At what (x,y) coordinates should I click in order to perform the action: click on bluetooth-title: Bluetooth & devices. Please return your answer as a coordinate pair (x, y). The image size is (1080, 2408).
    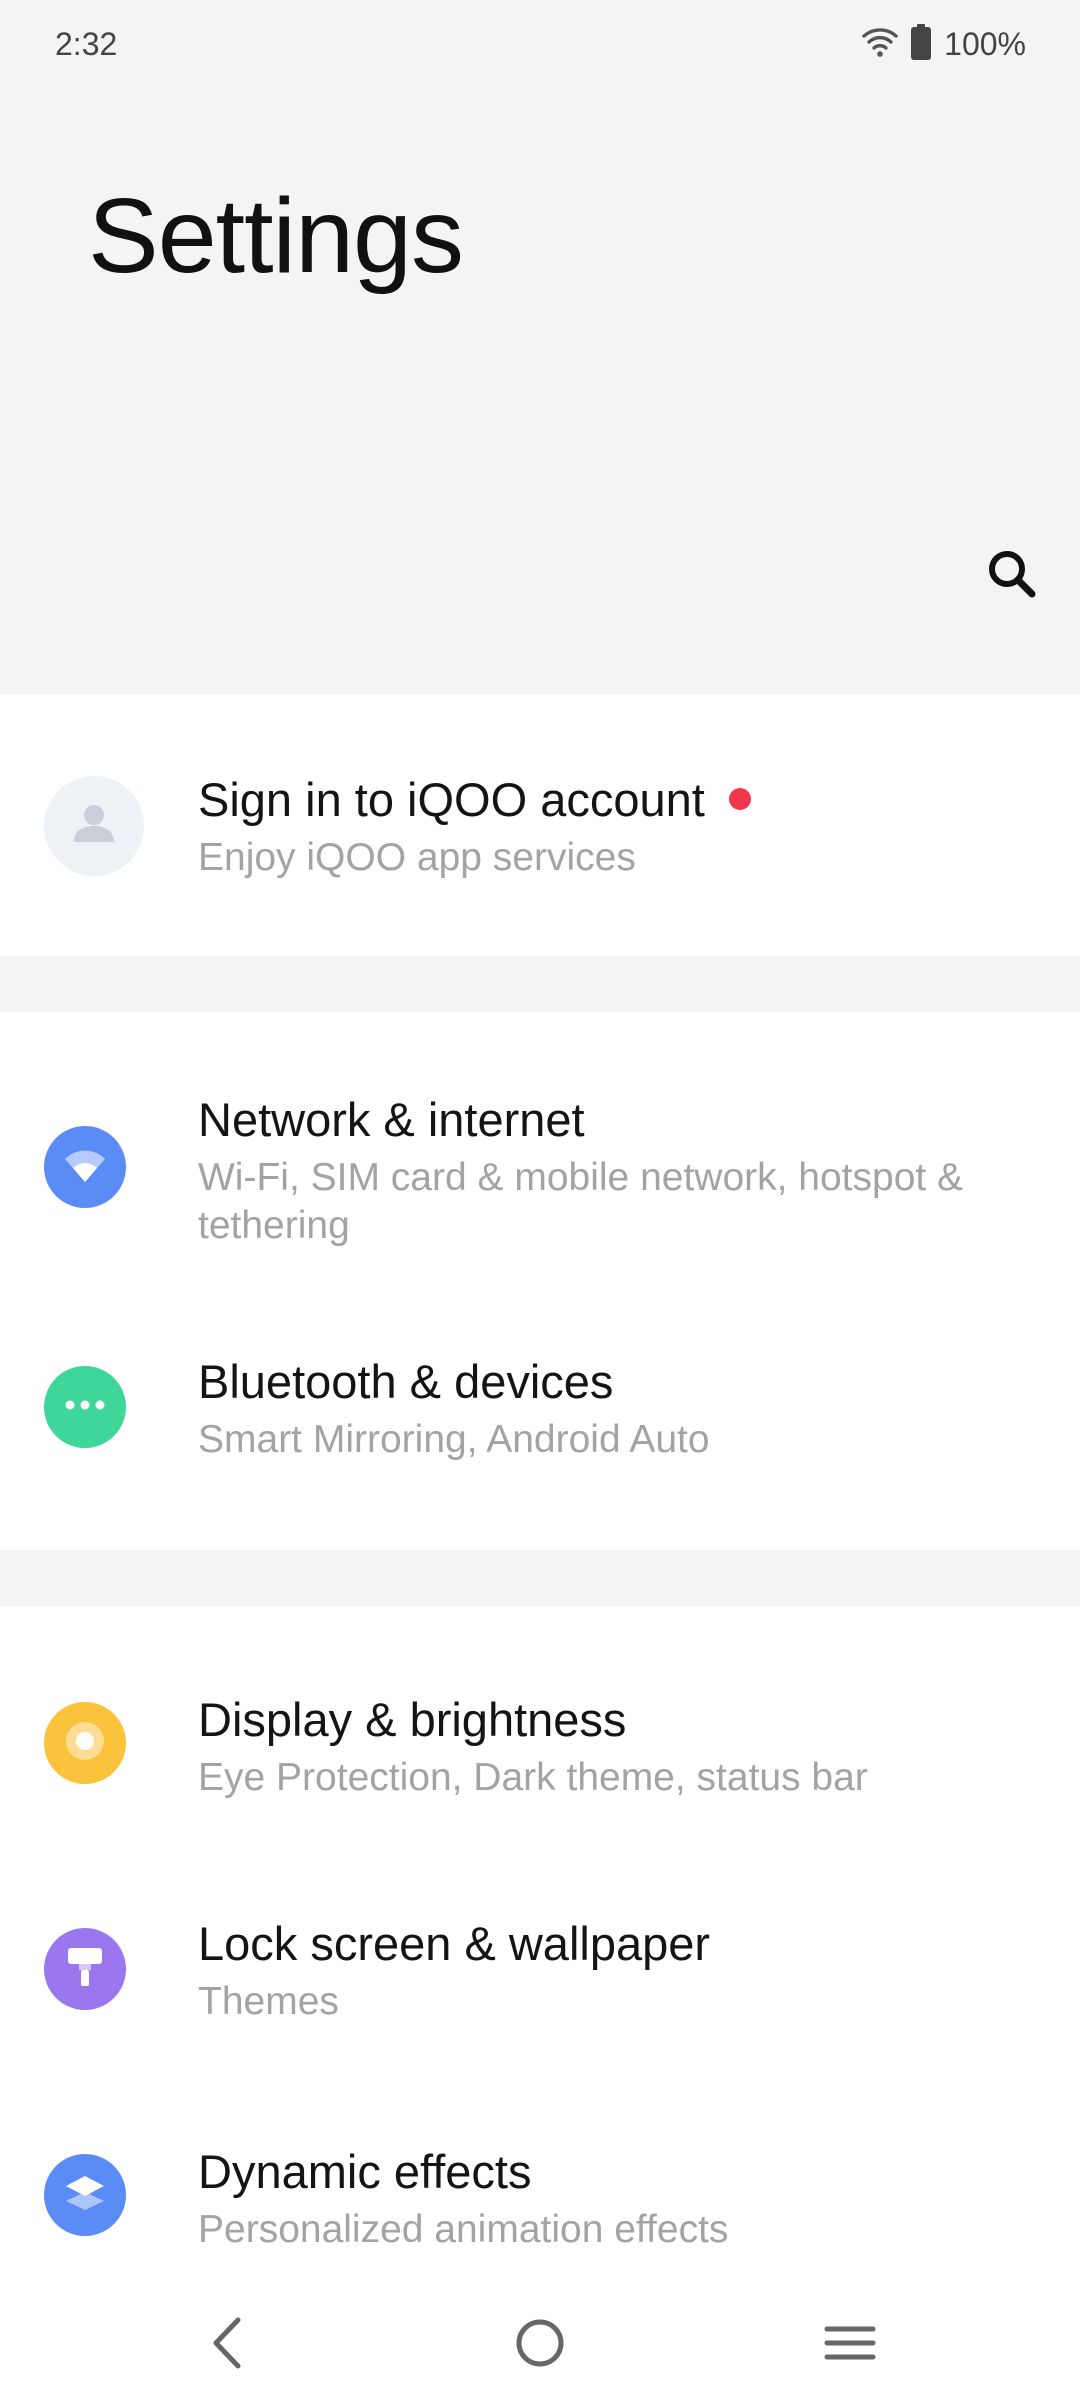
    Looking at the image, I should click on (406, 1381).